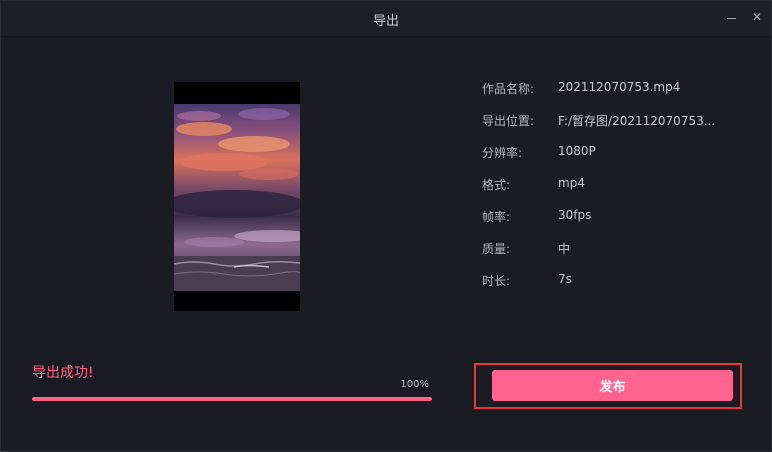 This screenshot has height=452, width=772. What do you see at coordinates (496, 217) in the screenshot?
I see `info-label: 帧率:` at bounding box center [496, 217].